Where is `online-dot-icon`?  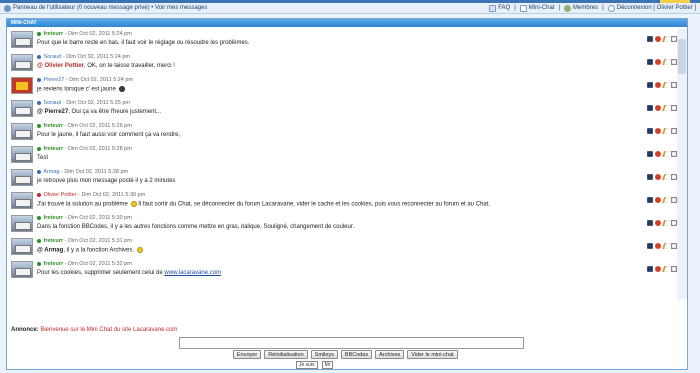 online-dot-icon is located at coordinates (39, 148).